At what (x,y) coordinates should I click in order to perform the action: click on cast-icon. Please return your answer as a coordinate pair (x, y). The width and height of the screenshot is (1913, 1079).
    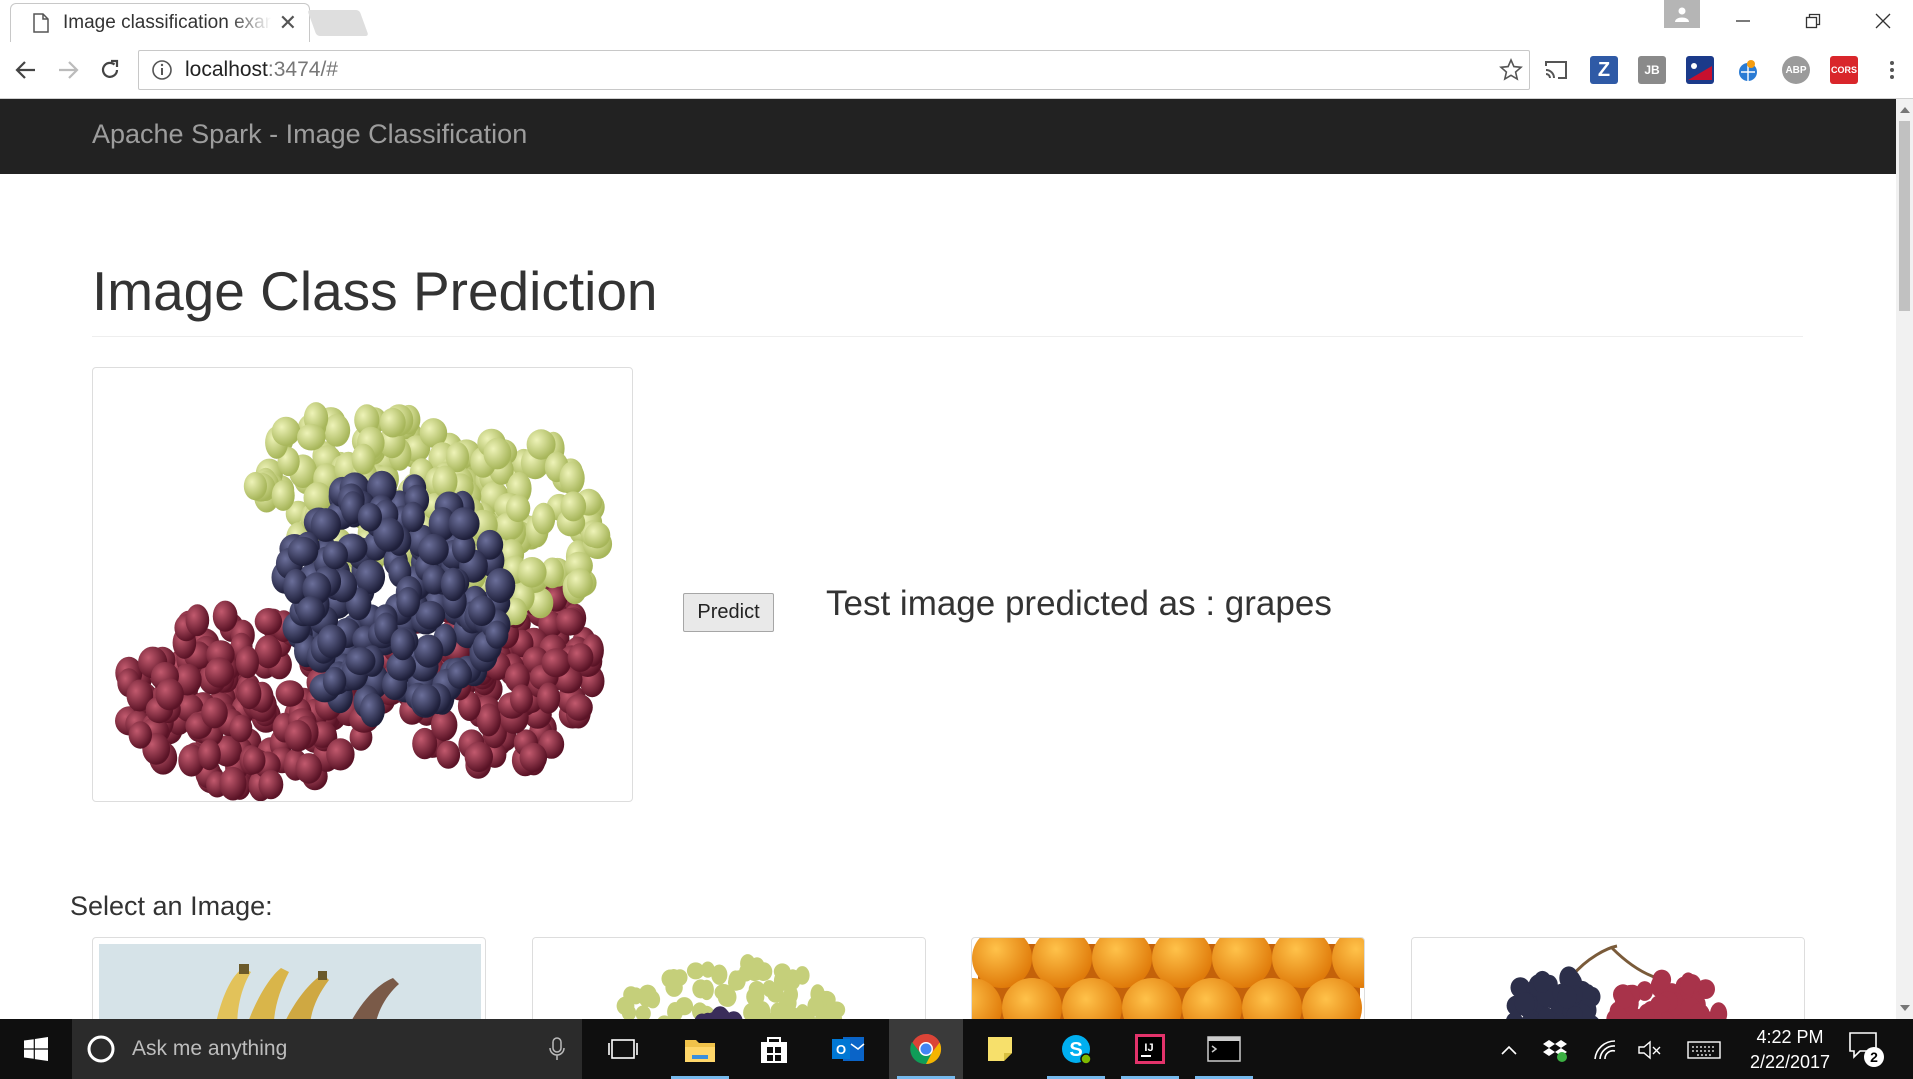
    Looking at the image, I should click on (1556, 70).